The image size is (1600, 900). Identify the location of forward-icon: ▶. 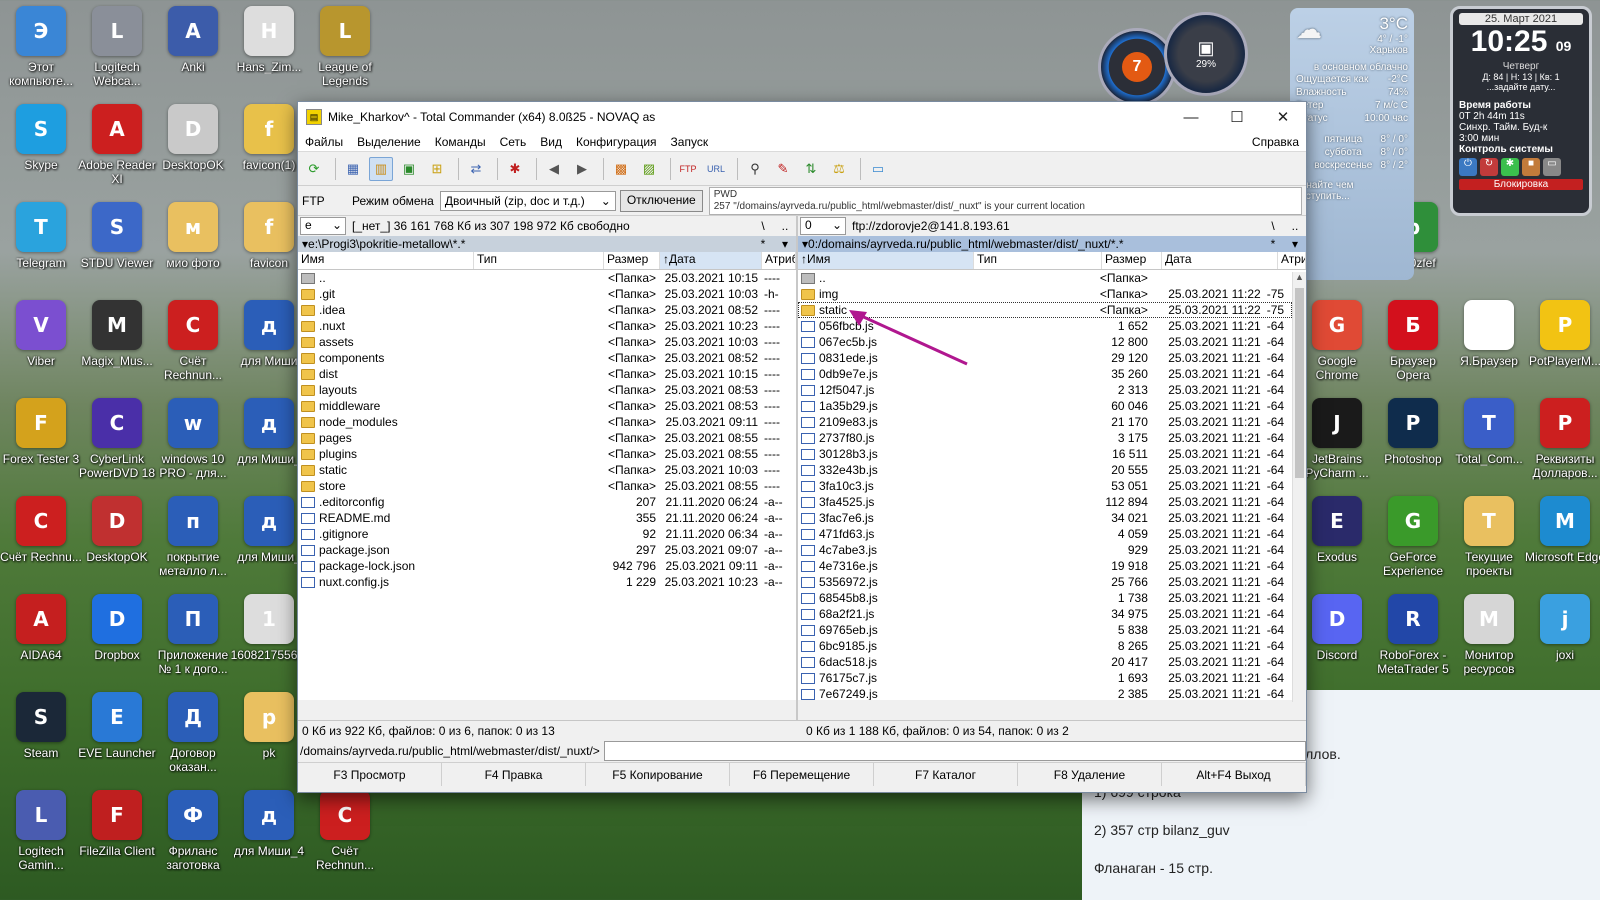
(582, 169).